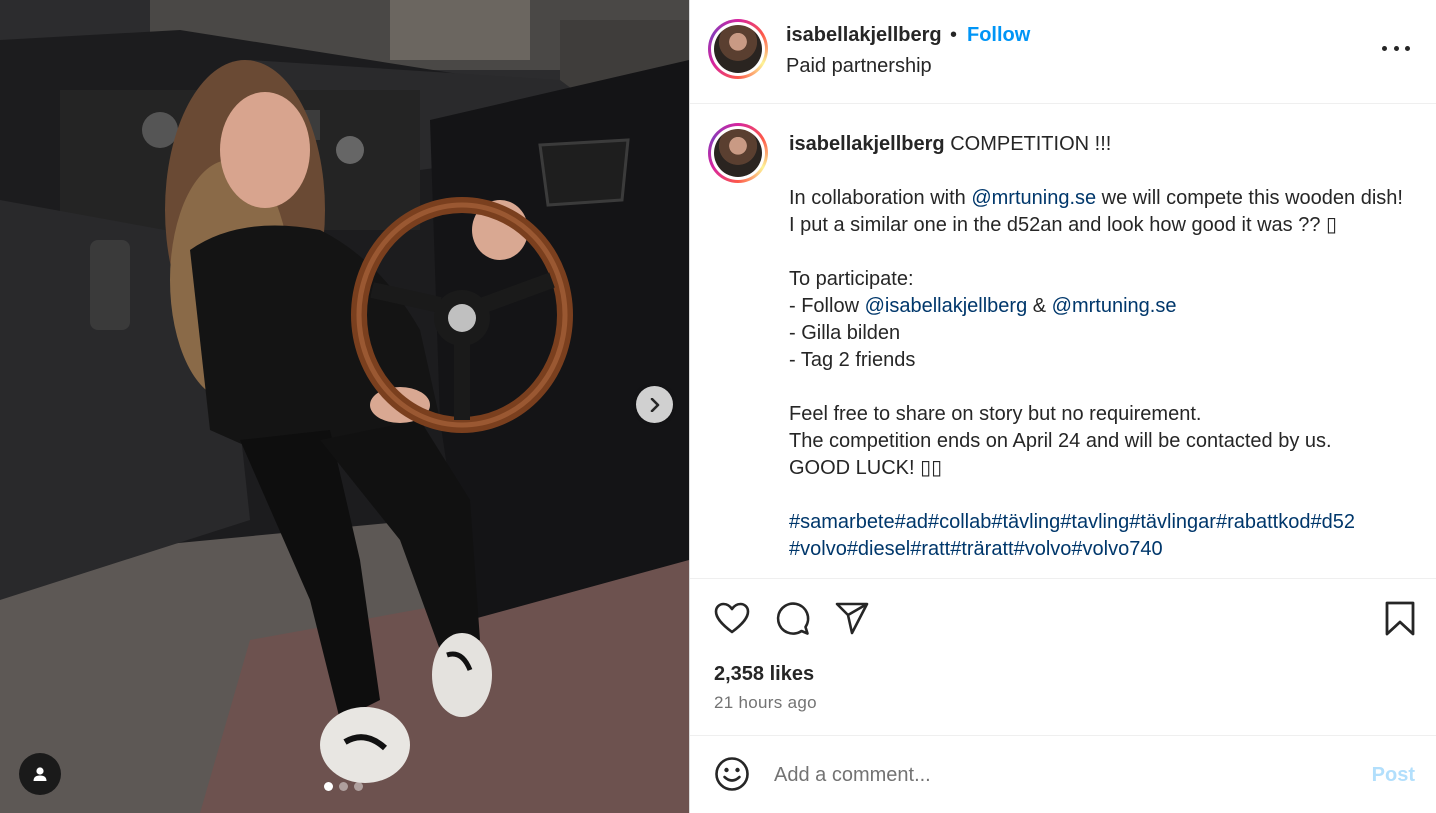 This screenshot has height=813, width=1436. I want to click on tagged-users-button, so click(40, 774).